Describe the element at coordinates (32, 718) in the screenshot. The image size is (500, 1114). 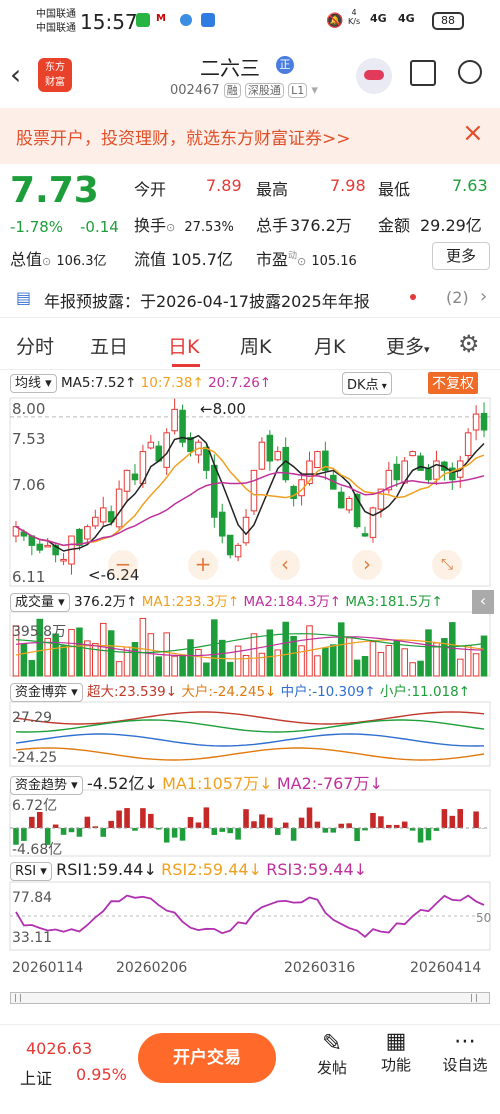
I see `fund-top-label: 27.29` at that location.